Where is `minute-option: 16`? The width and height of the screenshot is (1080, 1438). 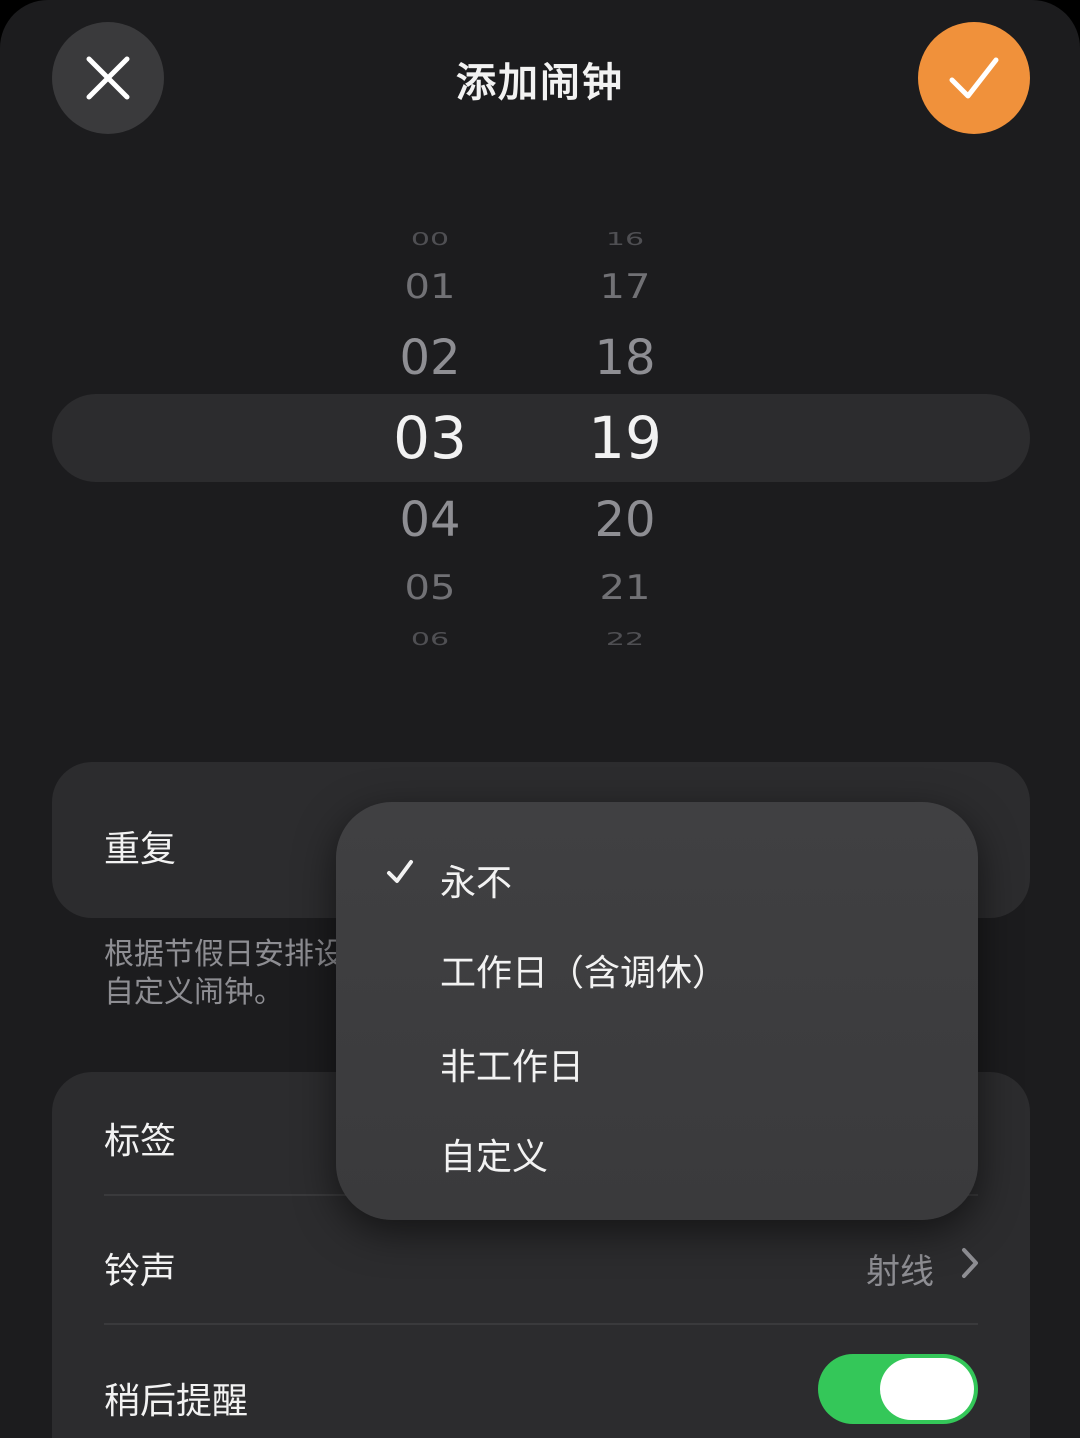 minute-option: 16 is located at coordinates (625, 239).